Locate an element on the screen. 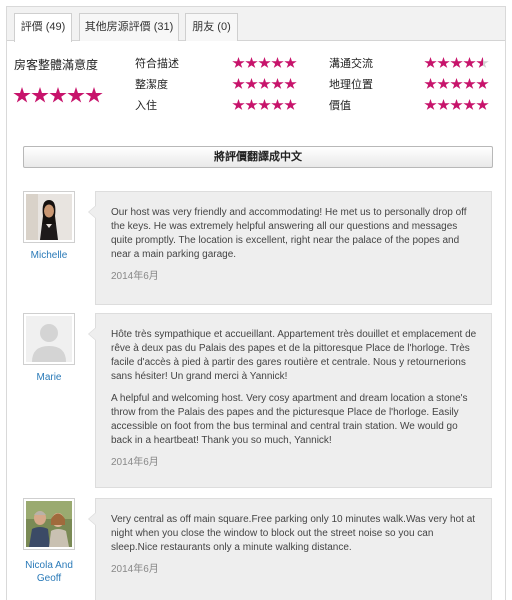 Image resolution: width=512 pixels, height=600 pixels. reviewer-name: Marie is located at coordinates (49, 377).